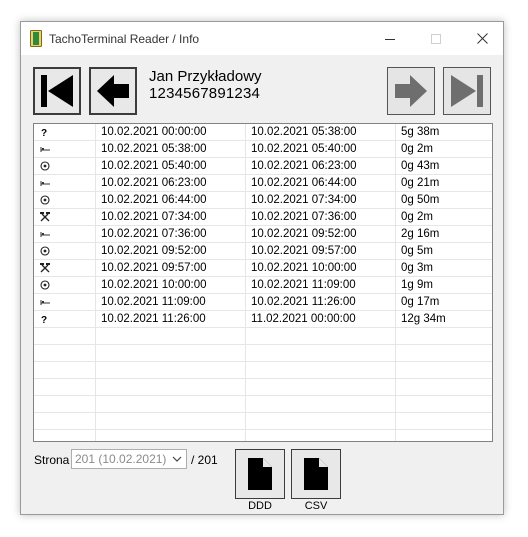  What do you see at coordinates (154, 183) in the screenshot?
I see `activity-start: 10.02.2021 06:23:00` at bounding box center [154, 183].